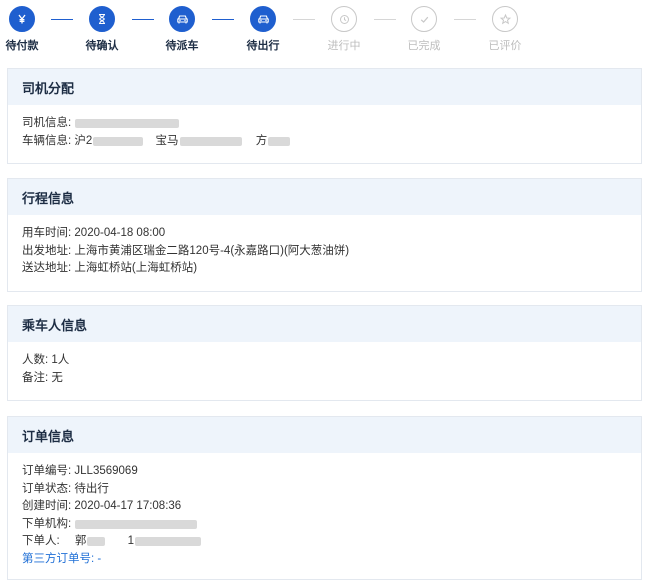 This screenshot has height=584, width=647. I want to click on redacted-org, so click(136, 524).